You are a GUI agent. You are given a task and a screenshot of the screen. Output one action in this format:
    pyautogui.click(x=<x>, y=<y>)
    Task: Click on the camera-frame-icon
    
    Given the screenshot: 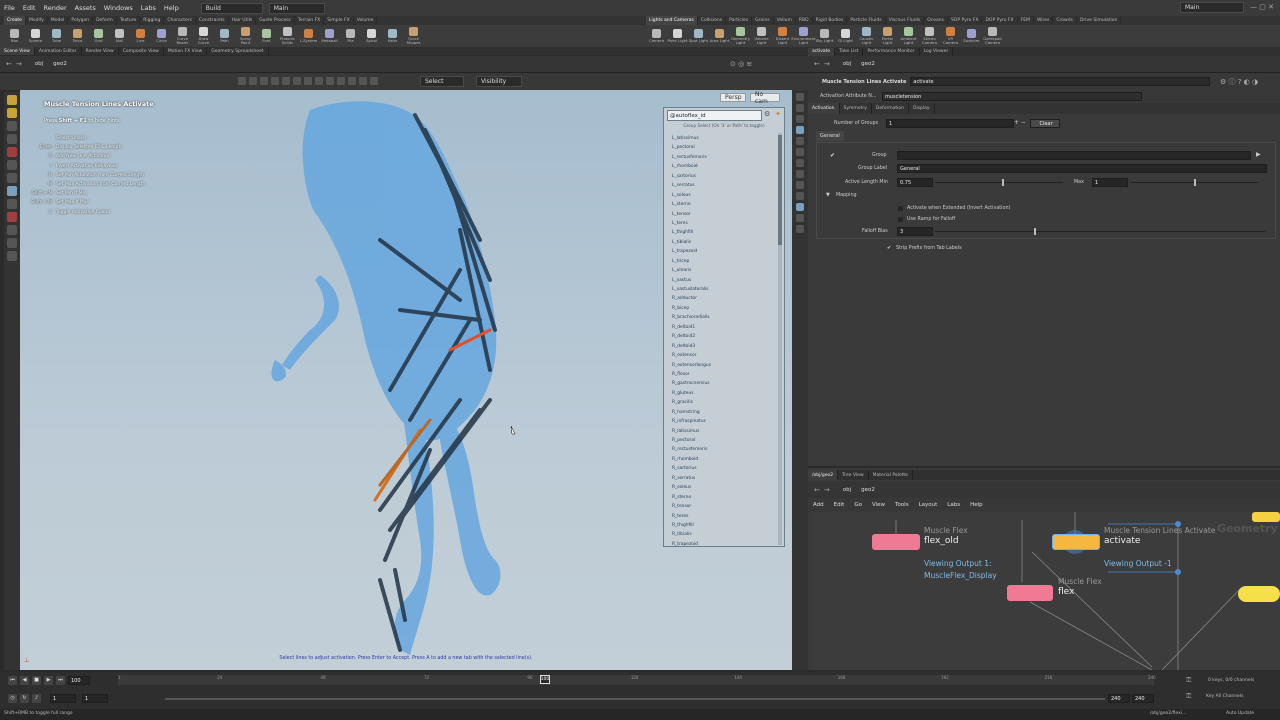 What is the action you would take?
    pyautogui.click(x=800, y=229)
    